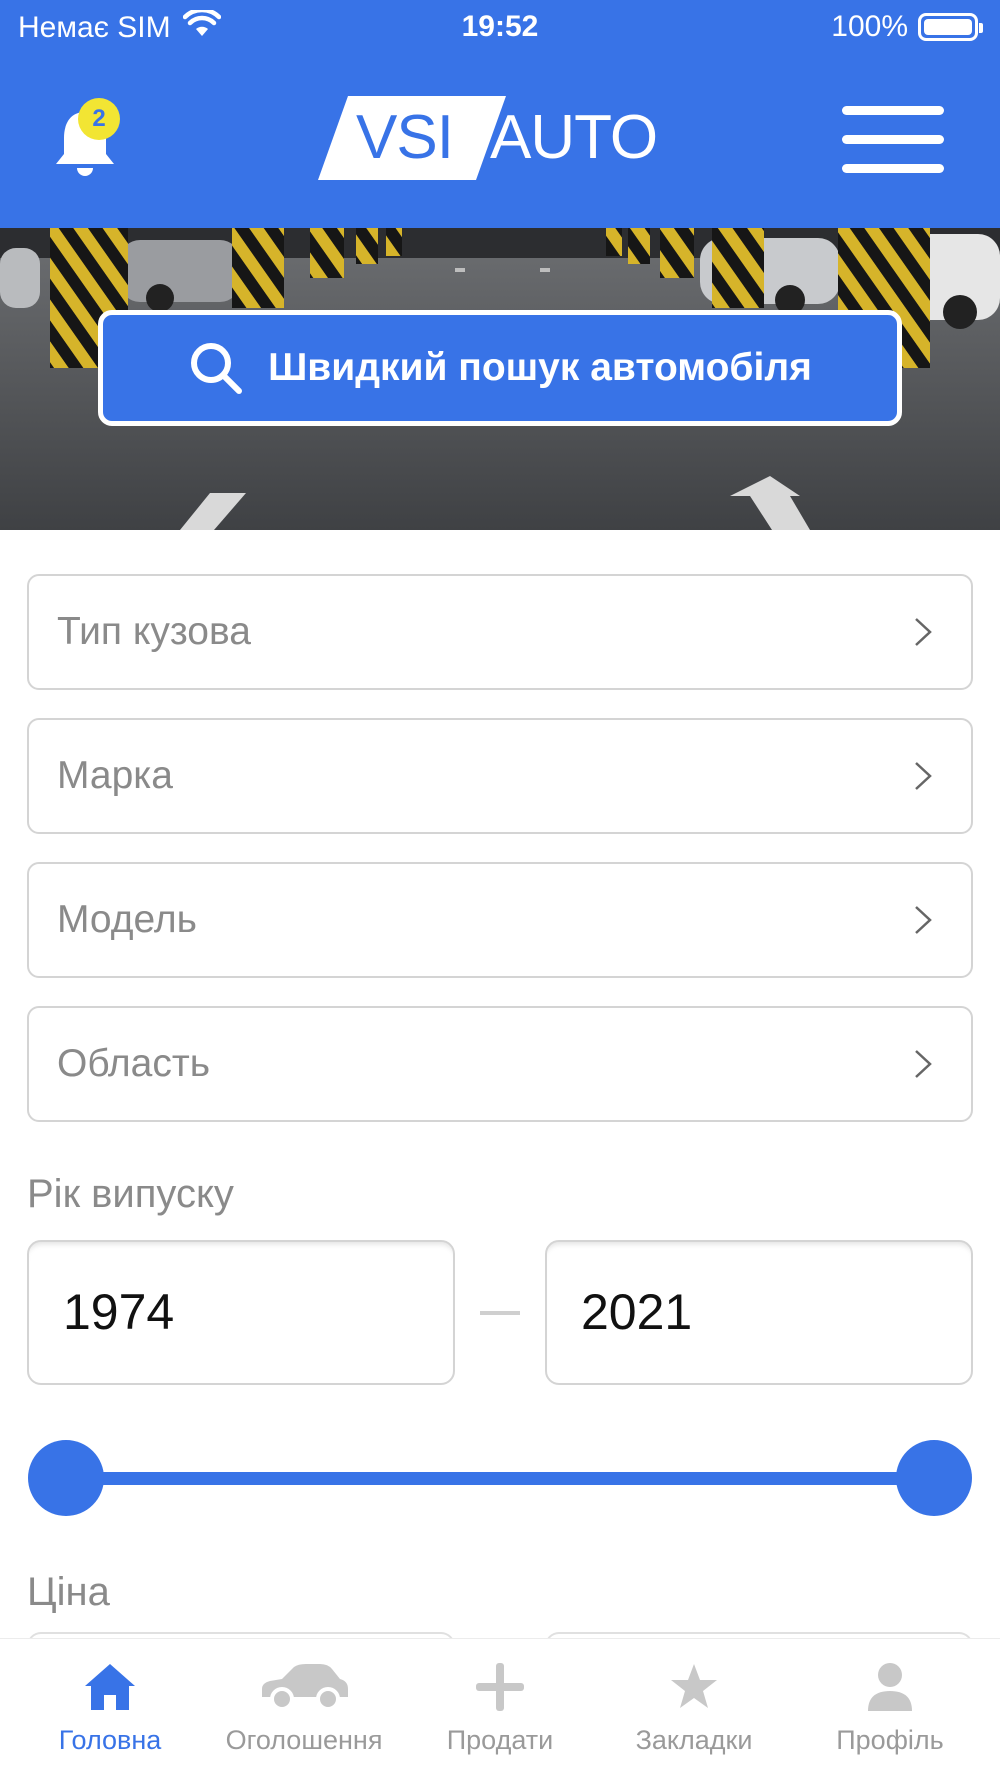 The image size is (1000, 1778). Describe the element at coordinates (869, 26) in the screenshot. I see `battery-percent: 100%` at that location.